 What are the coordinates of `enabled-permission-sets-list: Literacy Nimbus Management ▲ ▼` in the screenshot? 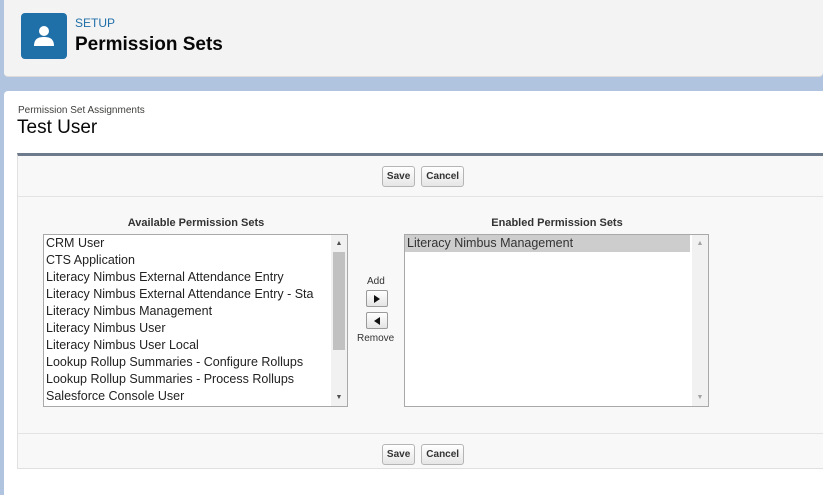 It's located at (556, 320).